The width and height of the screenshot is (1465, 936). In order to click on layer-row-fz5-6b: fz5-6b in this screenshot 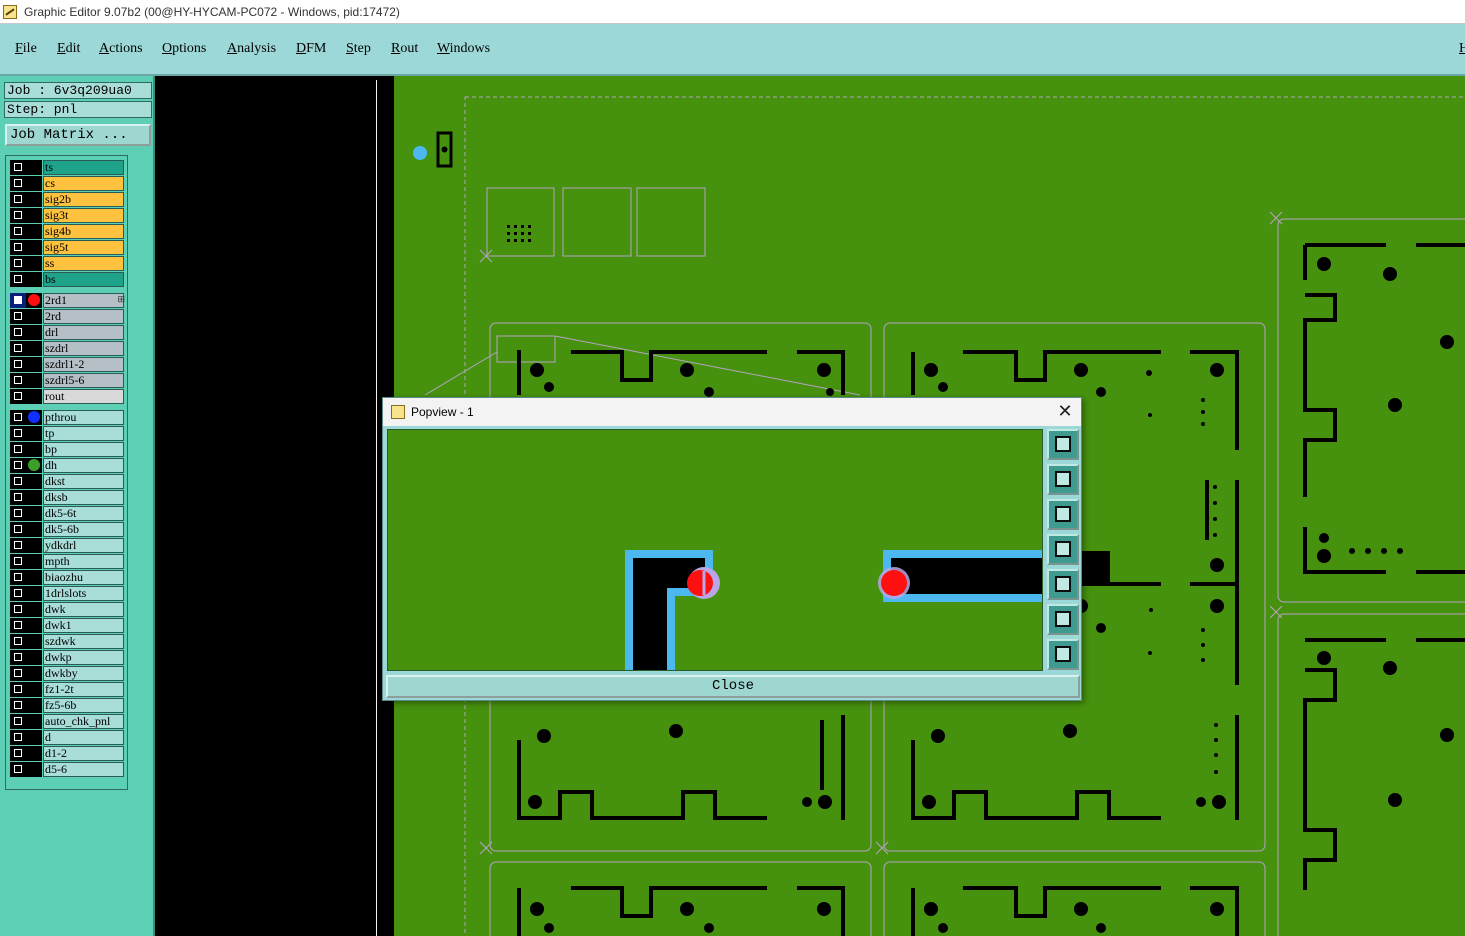, I will do `click(67, 705)`.